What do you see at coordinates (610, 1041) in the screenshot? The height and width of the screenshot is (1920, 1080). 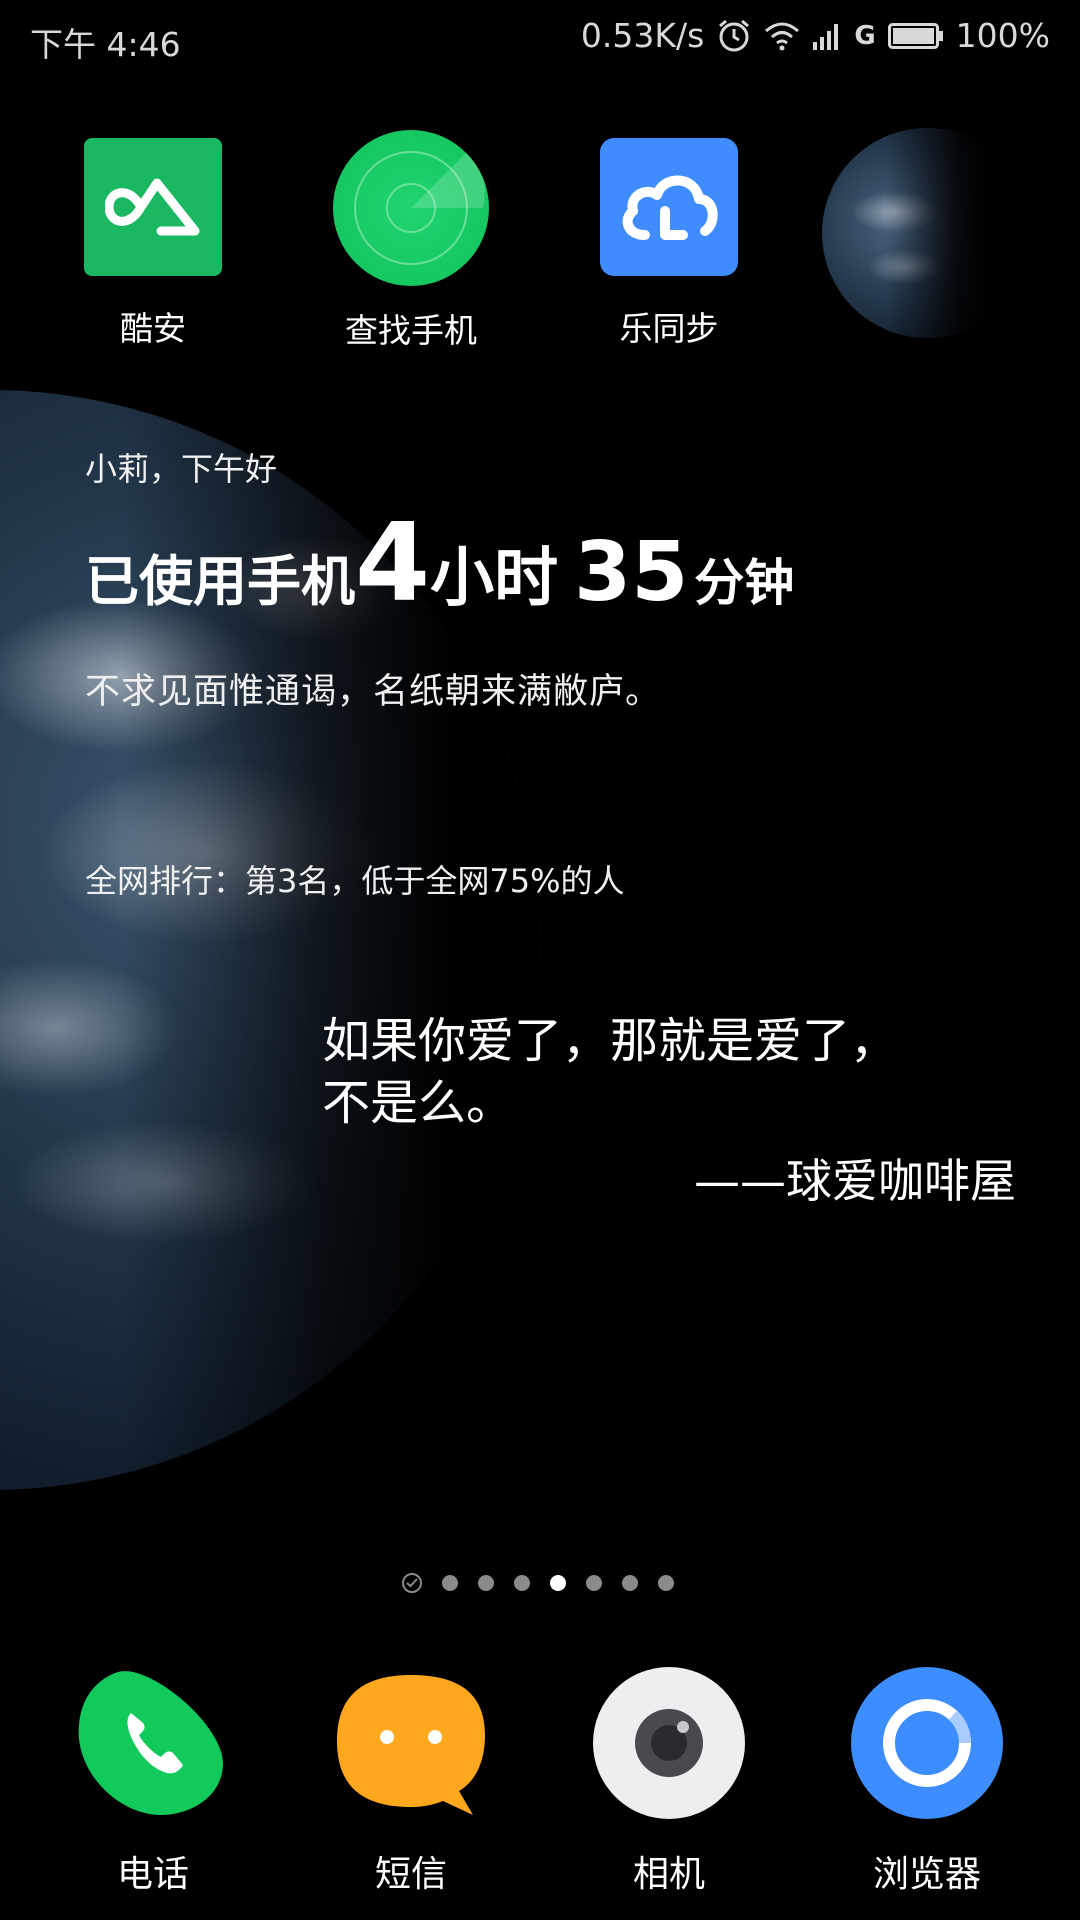 I see `quote-line: 如果你爱了，那就是爱了，` at bounding box center [610, 1041].